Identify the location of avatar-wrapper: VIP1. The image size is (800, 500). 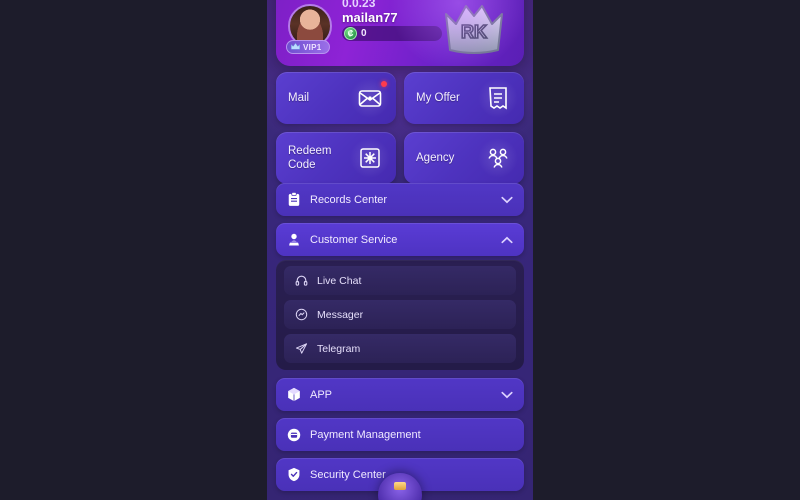
(309, 29).